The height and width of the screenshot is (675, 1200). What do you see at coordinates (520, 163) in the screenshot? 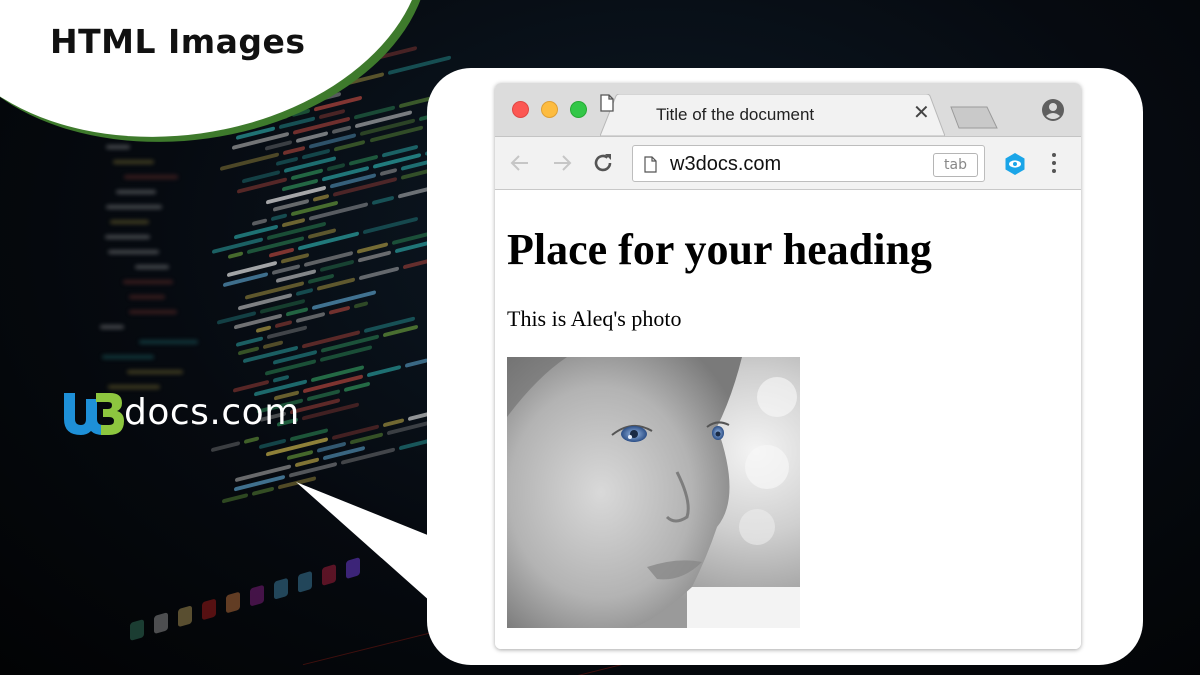
I see `arrow-left-icon` at bounding box center [520, 163].